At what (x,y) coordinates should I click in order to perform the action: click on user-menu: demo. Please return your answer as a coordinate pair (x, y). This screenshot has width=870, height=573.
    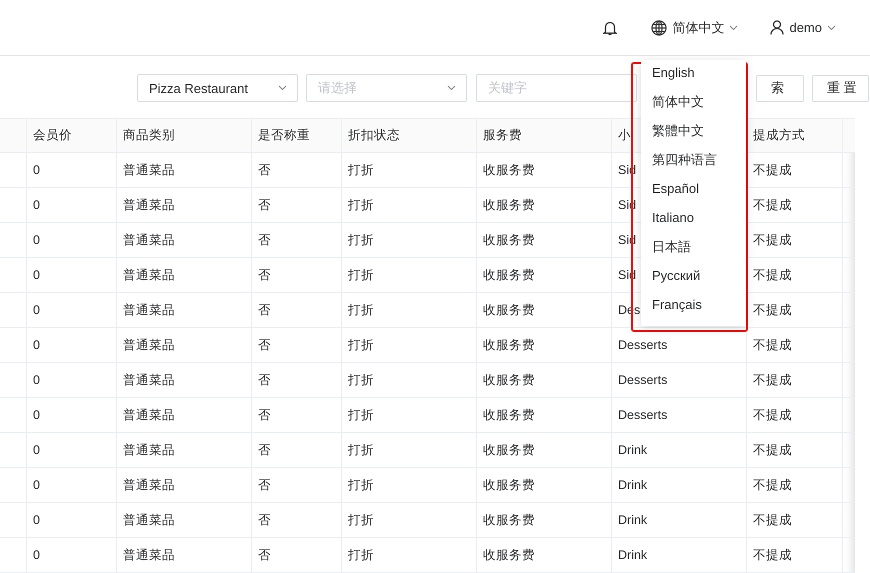
    Looking at the image, I should click on (803, 27).